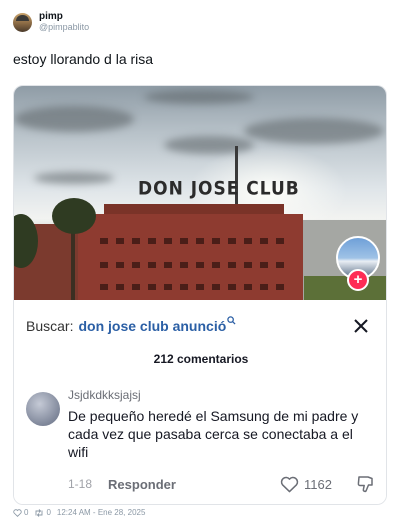 The width and height of the screenshot is (400, 526). What do you see at coordinates (74, 216) in the screenshot?
I see `palm-tree` at bounding box center [74, 216].